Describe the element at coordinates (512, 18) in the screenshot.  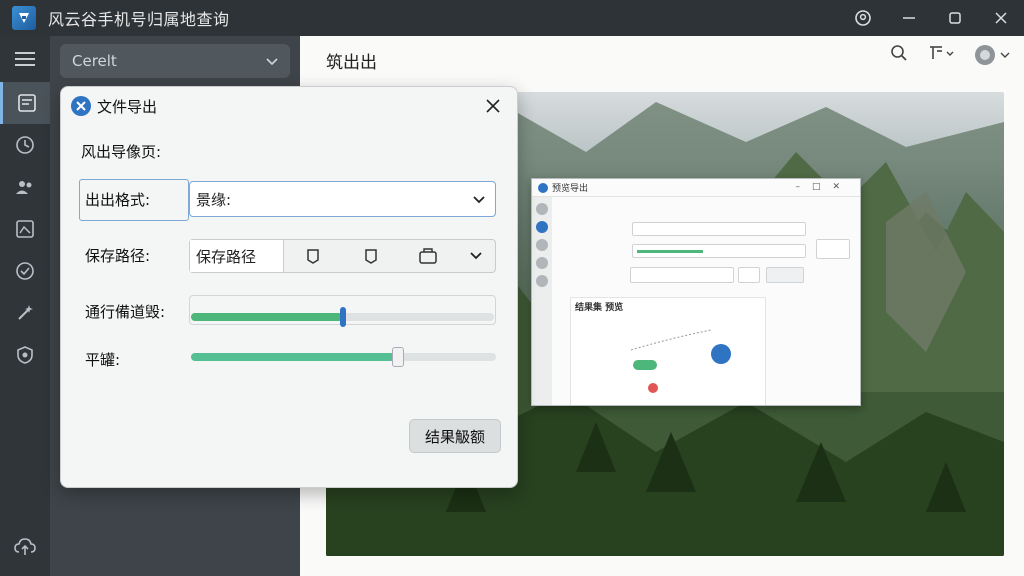
I see `title-bar: 风云谷手机号归属地查询` at that location.